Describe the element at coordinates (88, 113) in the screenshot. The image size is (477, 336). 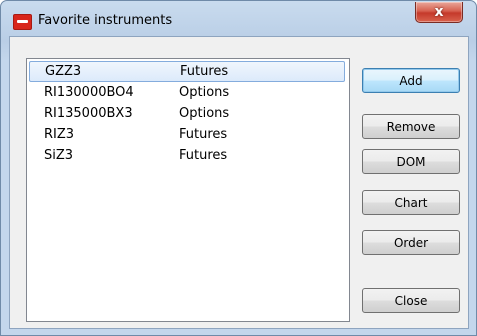
I see `instrument-symbol: RI135000BX3` at that location.